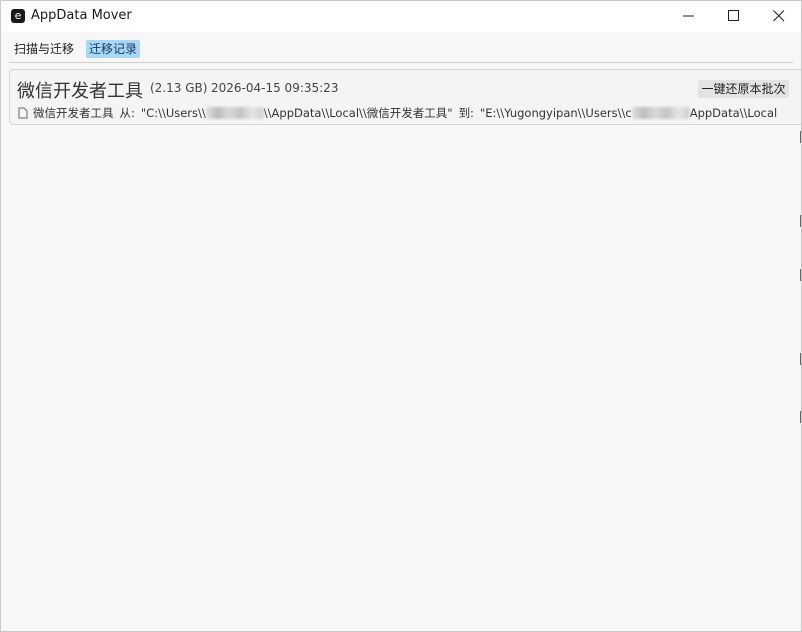 The width and height of the screenshot is (802, 632). I want to click on restore-batch-button: 一键还原本批次, so click(743, 89).